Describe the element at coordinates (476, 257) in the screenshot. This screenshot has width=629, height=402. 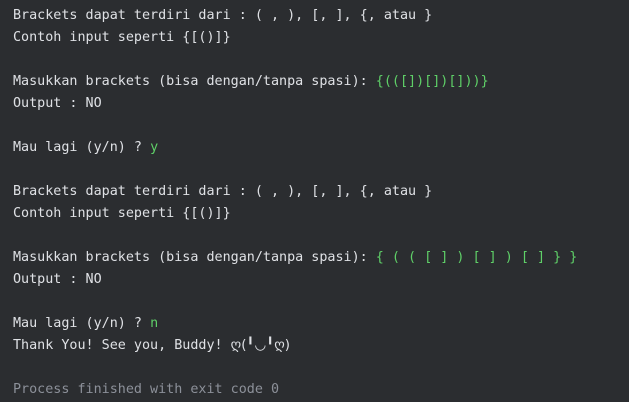
I see `user-input-brackets: { ( ( [ ] ) [ ] ) [ ] } }` at that location.